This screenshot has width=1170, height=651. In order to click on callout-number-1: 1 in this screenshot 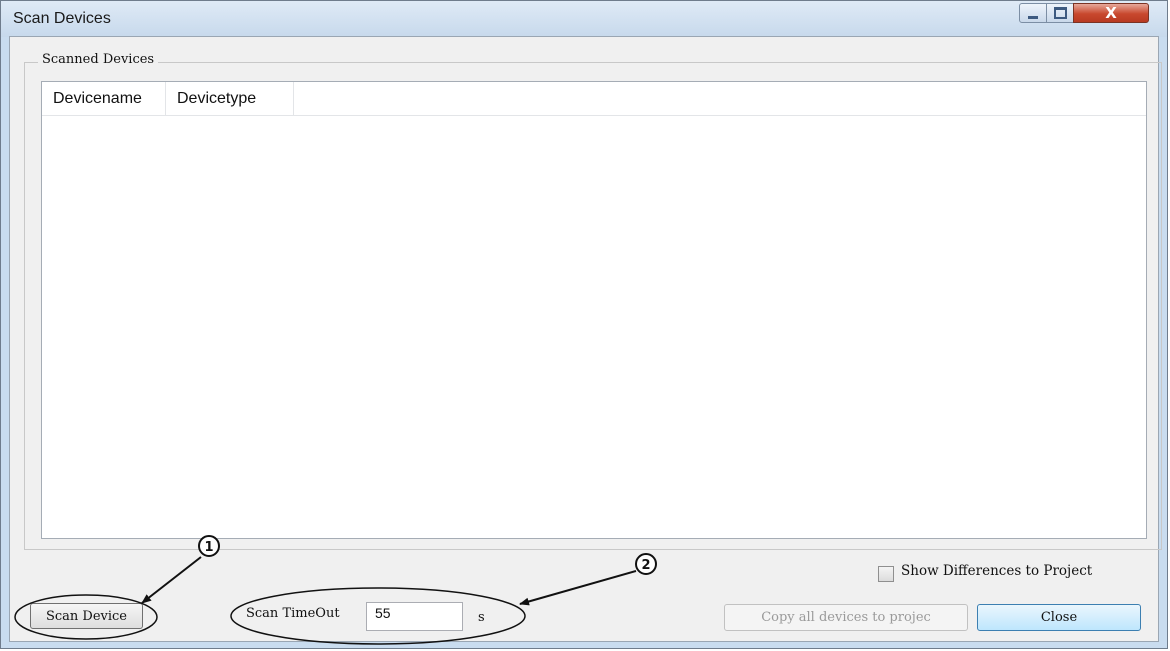, I will do `click(208, 547)`.